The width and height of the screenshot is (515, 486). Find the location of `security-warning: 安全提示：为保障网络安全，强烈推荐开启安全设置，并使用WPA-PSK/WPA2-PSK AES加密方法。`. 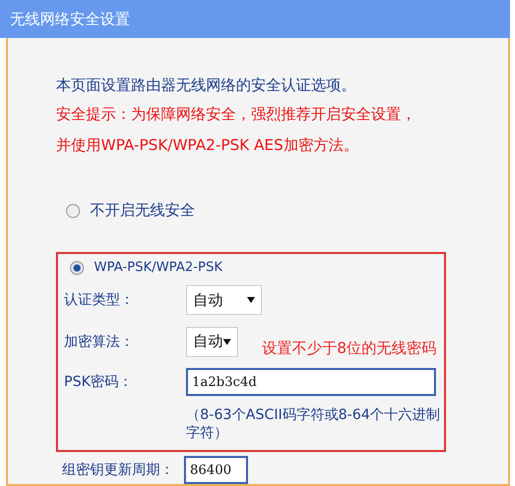

security-warning: 安全提示：为保障网络安全，强烈推荐开启安全设置，并使用WPA-PSK/WPA2-PSK AES加密方法。 is located at coordinates (236, 130).